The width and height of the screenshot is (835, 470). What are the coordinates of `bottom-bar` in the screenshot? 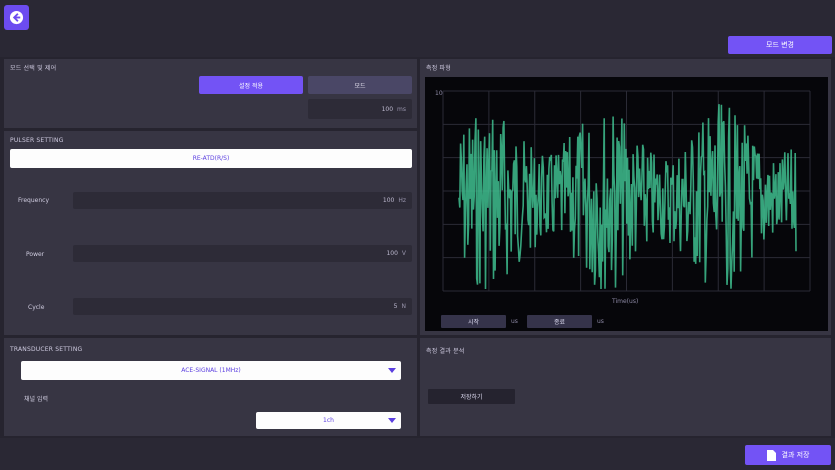 It's located at (417, 454).